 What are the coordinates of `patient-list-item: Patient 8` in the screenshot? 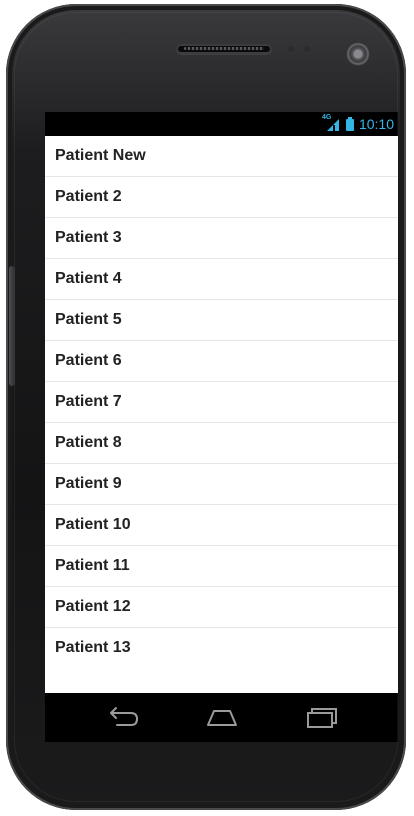 It's located at (221, 443).